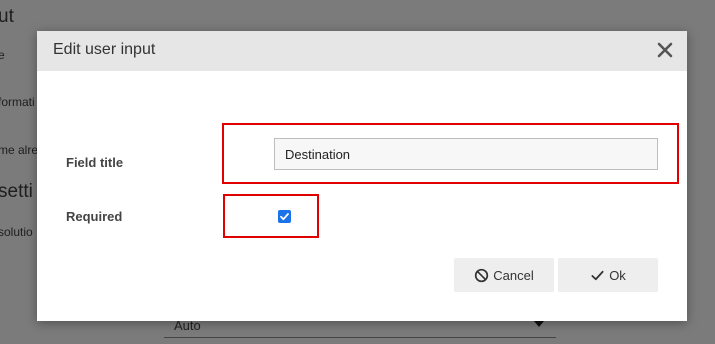 Image resolution: width=715 pixels, height=344 pixels. What do you see at coordinates (19, 150) in the screenshot?
I see `bg-label: me alre` at bounding box center [19, 150].